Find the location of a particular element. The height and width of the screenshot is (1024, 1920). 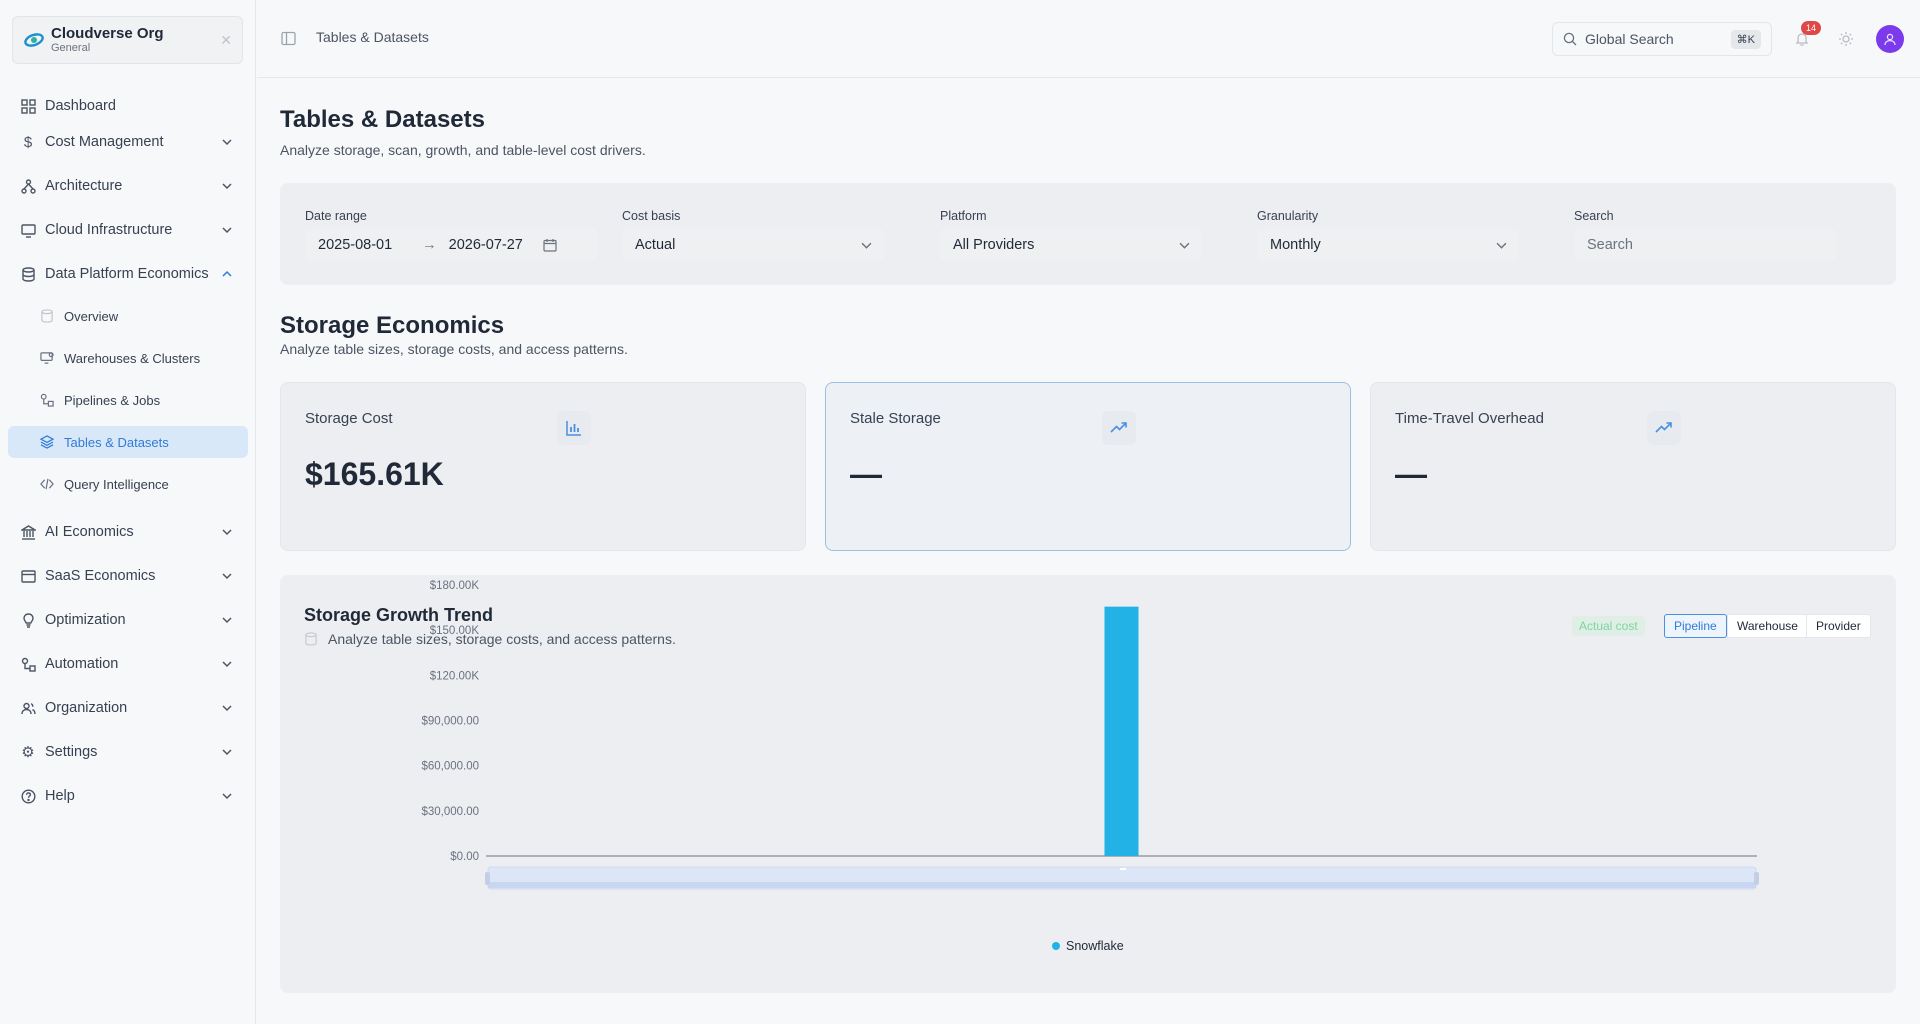

legend-label: Snowflake is located at coordinates (1095, 946).